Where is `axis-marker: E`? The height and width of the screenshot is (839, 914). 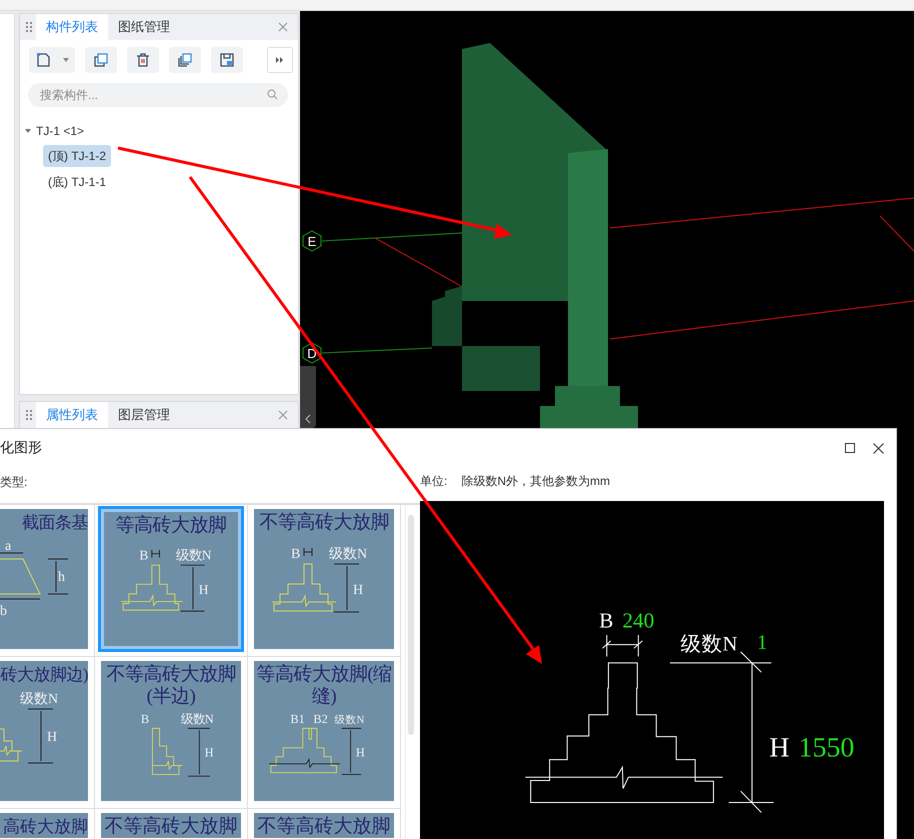
axis-marker: E is located at coordinates (312, 241).